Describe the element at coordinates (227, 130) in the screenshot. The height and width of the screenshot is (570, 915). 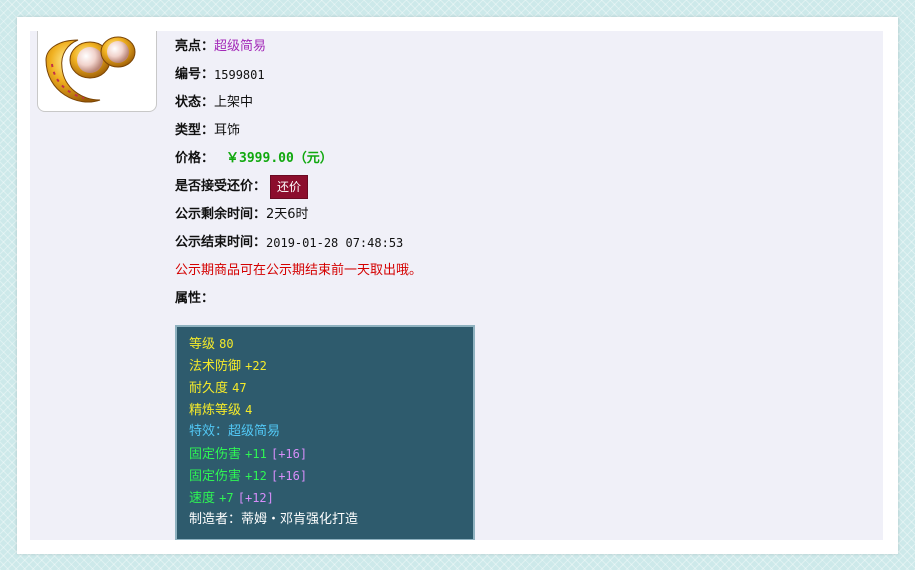
I see `type-value: 耳饰` at that location.